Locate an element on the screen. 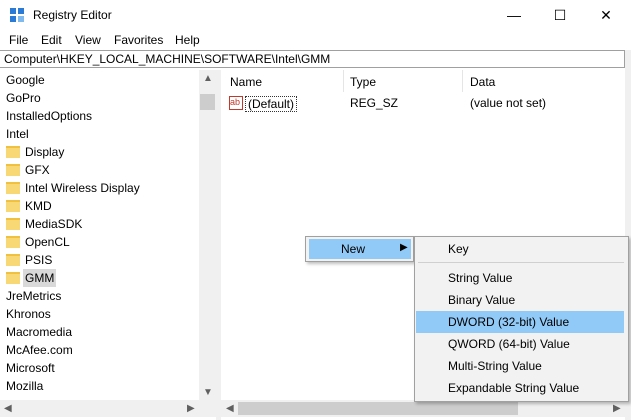  tree-item-macromedia: Macromedia is located at coordinates (39, 332).